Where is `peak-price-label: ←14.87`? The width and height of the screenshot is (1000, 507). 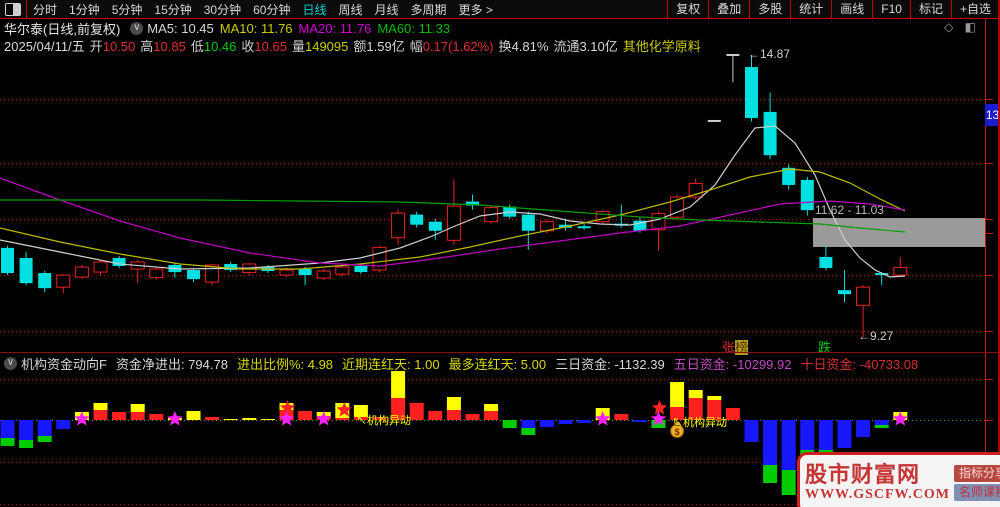 peak-price-label: ←14.87 is located at coordinates (769, 54).